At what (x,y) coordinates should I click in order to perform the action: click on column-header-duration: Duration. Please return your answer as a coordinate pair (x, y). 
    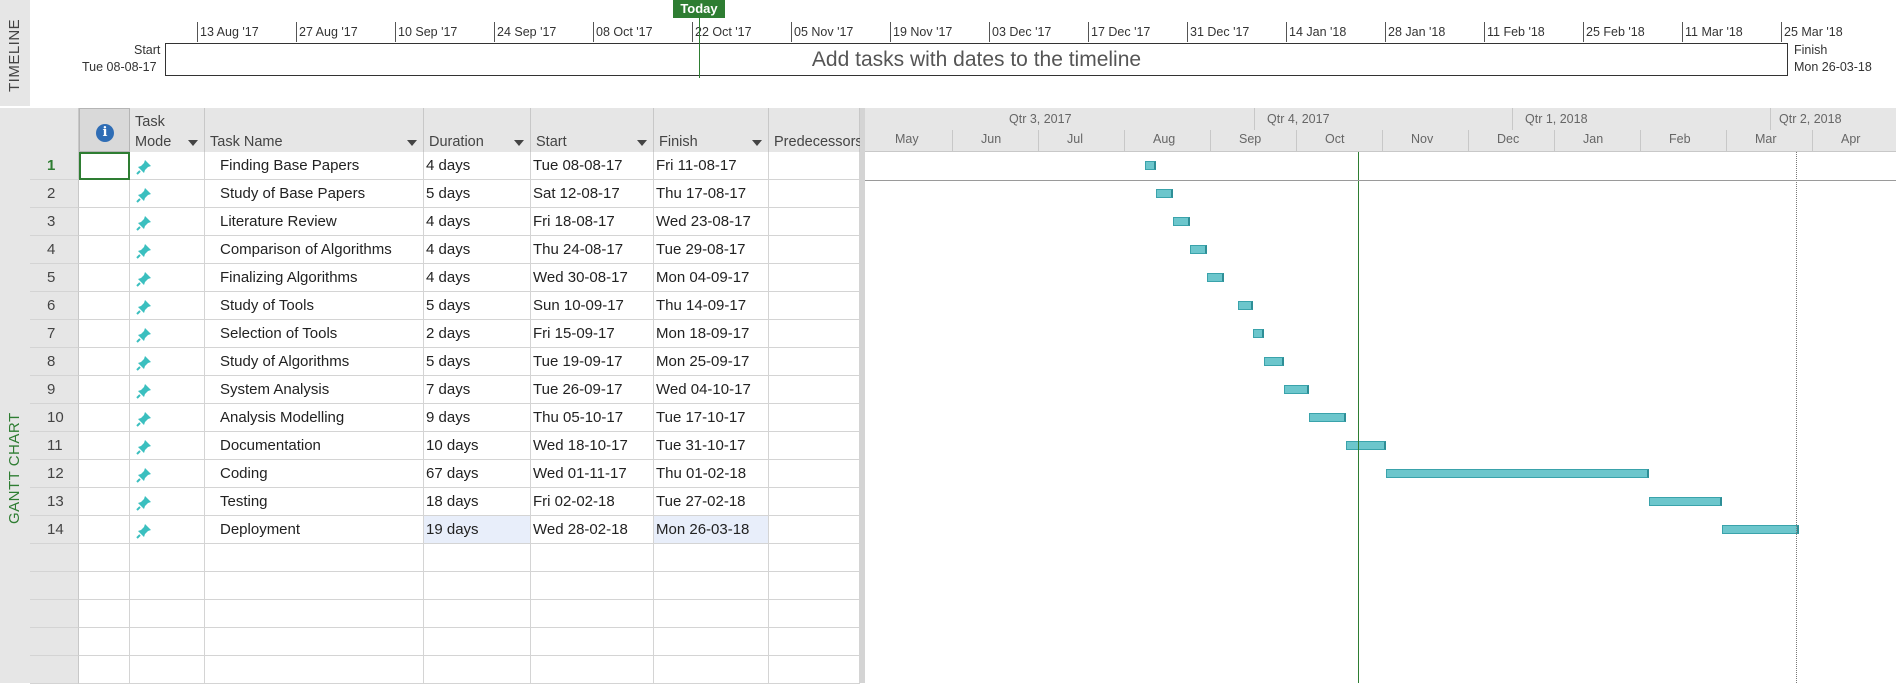
    Looking at the image, I should click on (477, 130).